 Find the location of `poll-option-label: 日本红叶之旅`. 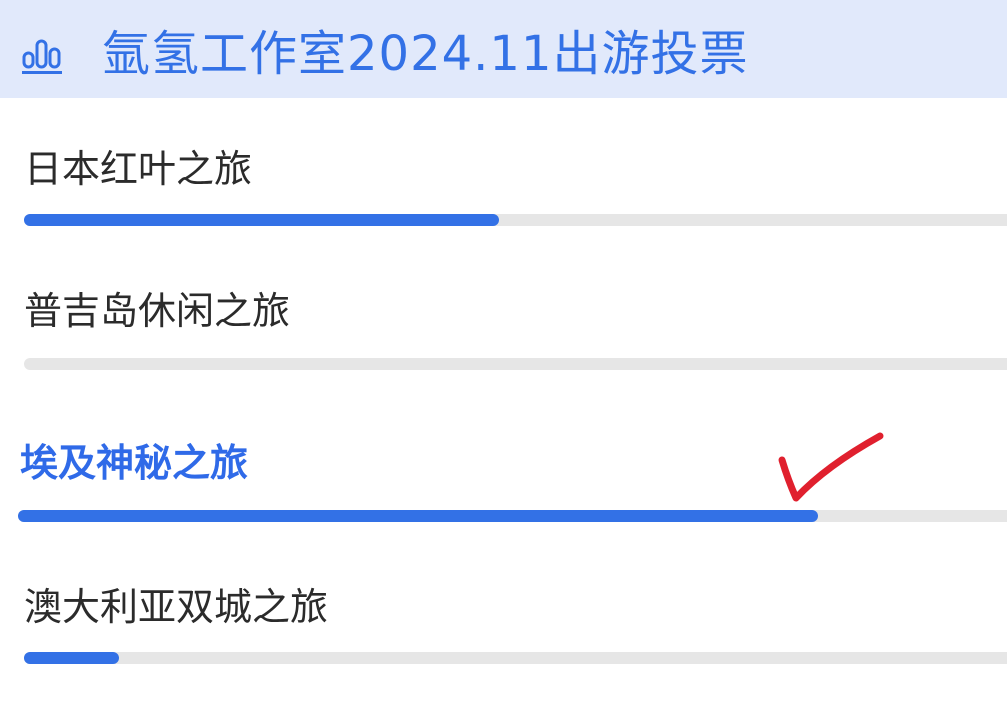

poll-option-label: 日本红叶之旅 is located at coordinates (138, 169).